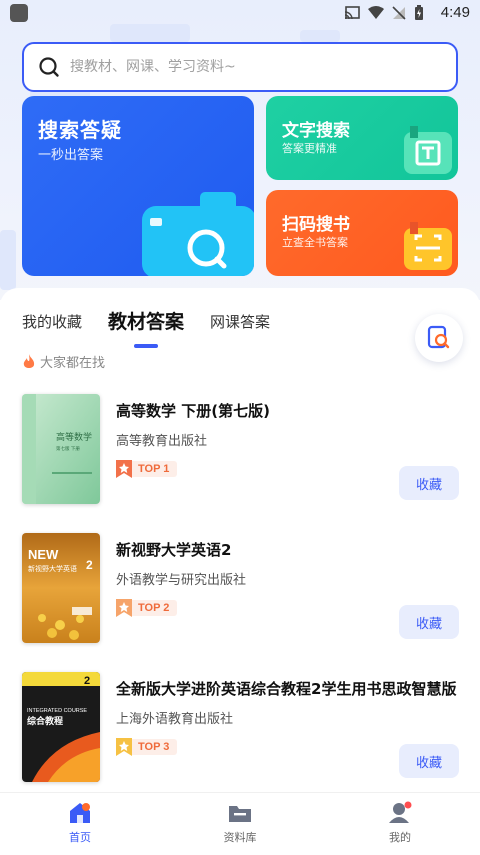  I want to click on trending-header: 大家都在找, so click(63, 361).